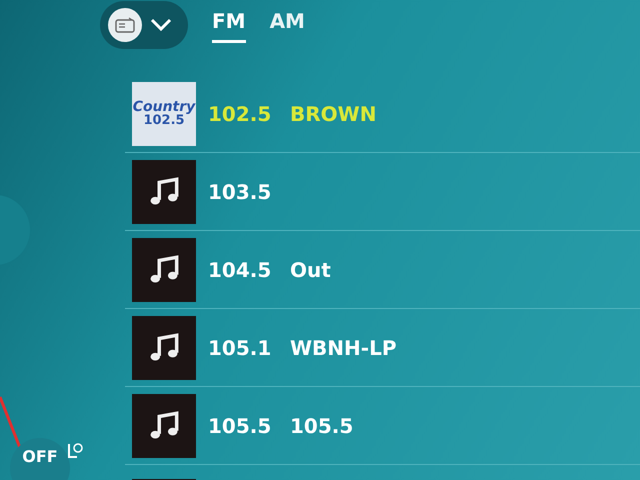 This screenshot has width=640, height=480. I want to click on logo-text: 102.5, so click(164, 120).